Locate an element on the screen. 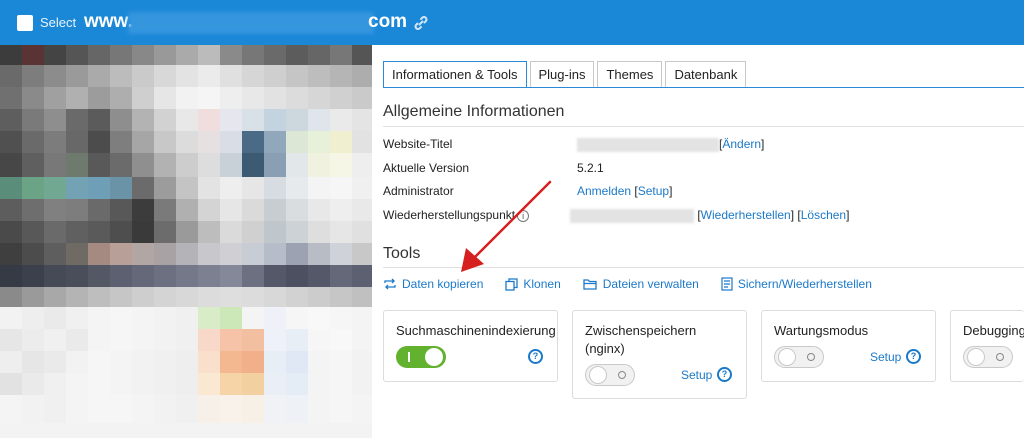 This screenshot has height=438, width=1024. copy-data-button: Daten kopieren is located at coordinates (433, 284).